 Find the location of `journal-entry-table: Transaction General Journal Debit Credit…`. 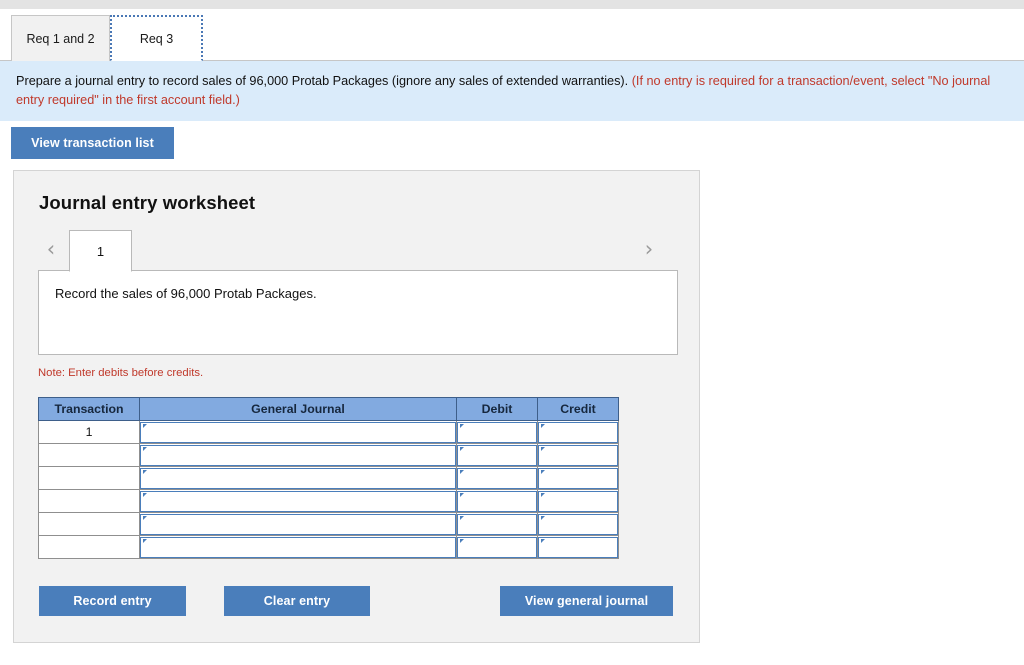

journal-entry-table: Transaction General Journal Debit Credit… is located at coordinates (328, 478).